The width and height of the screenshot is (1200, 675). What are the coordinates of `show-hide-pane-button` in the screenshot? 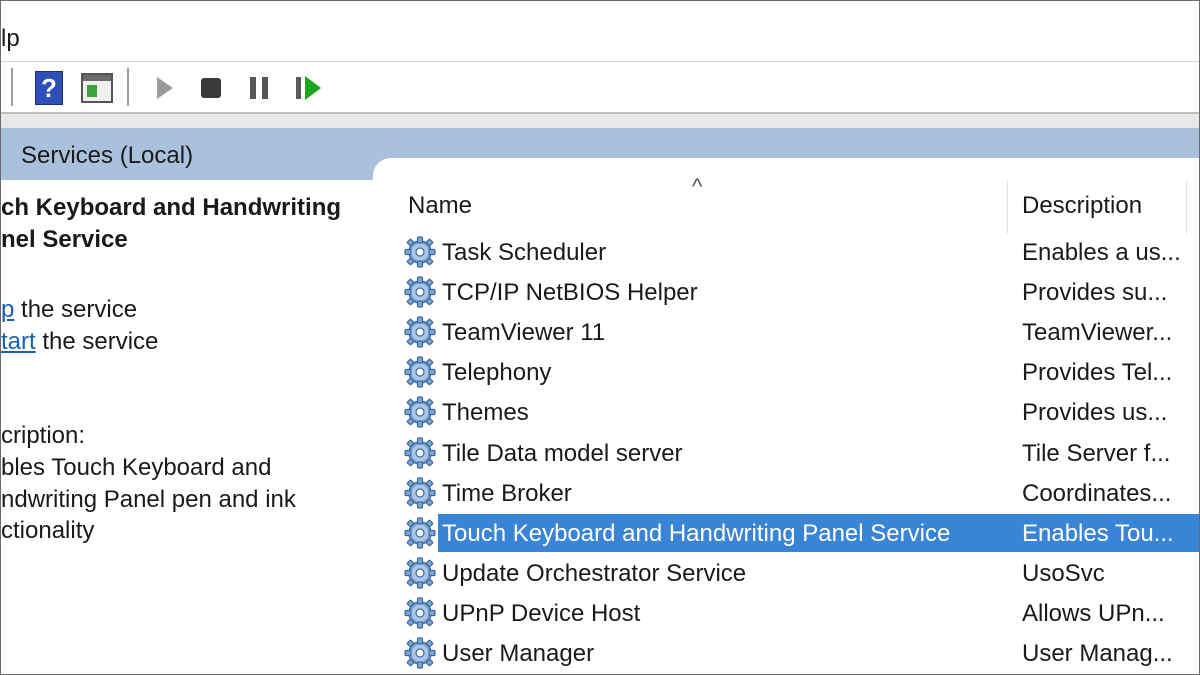 It's located at (97, 88).